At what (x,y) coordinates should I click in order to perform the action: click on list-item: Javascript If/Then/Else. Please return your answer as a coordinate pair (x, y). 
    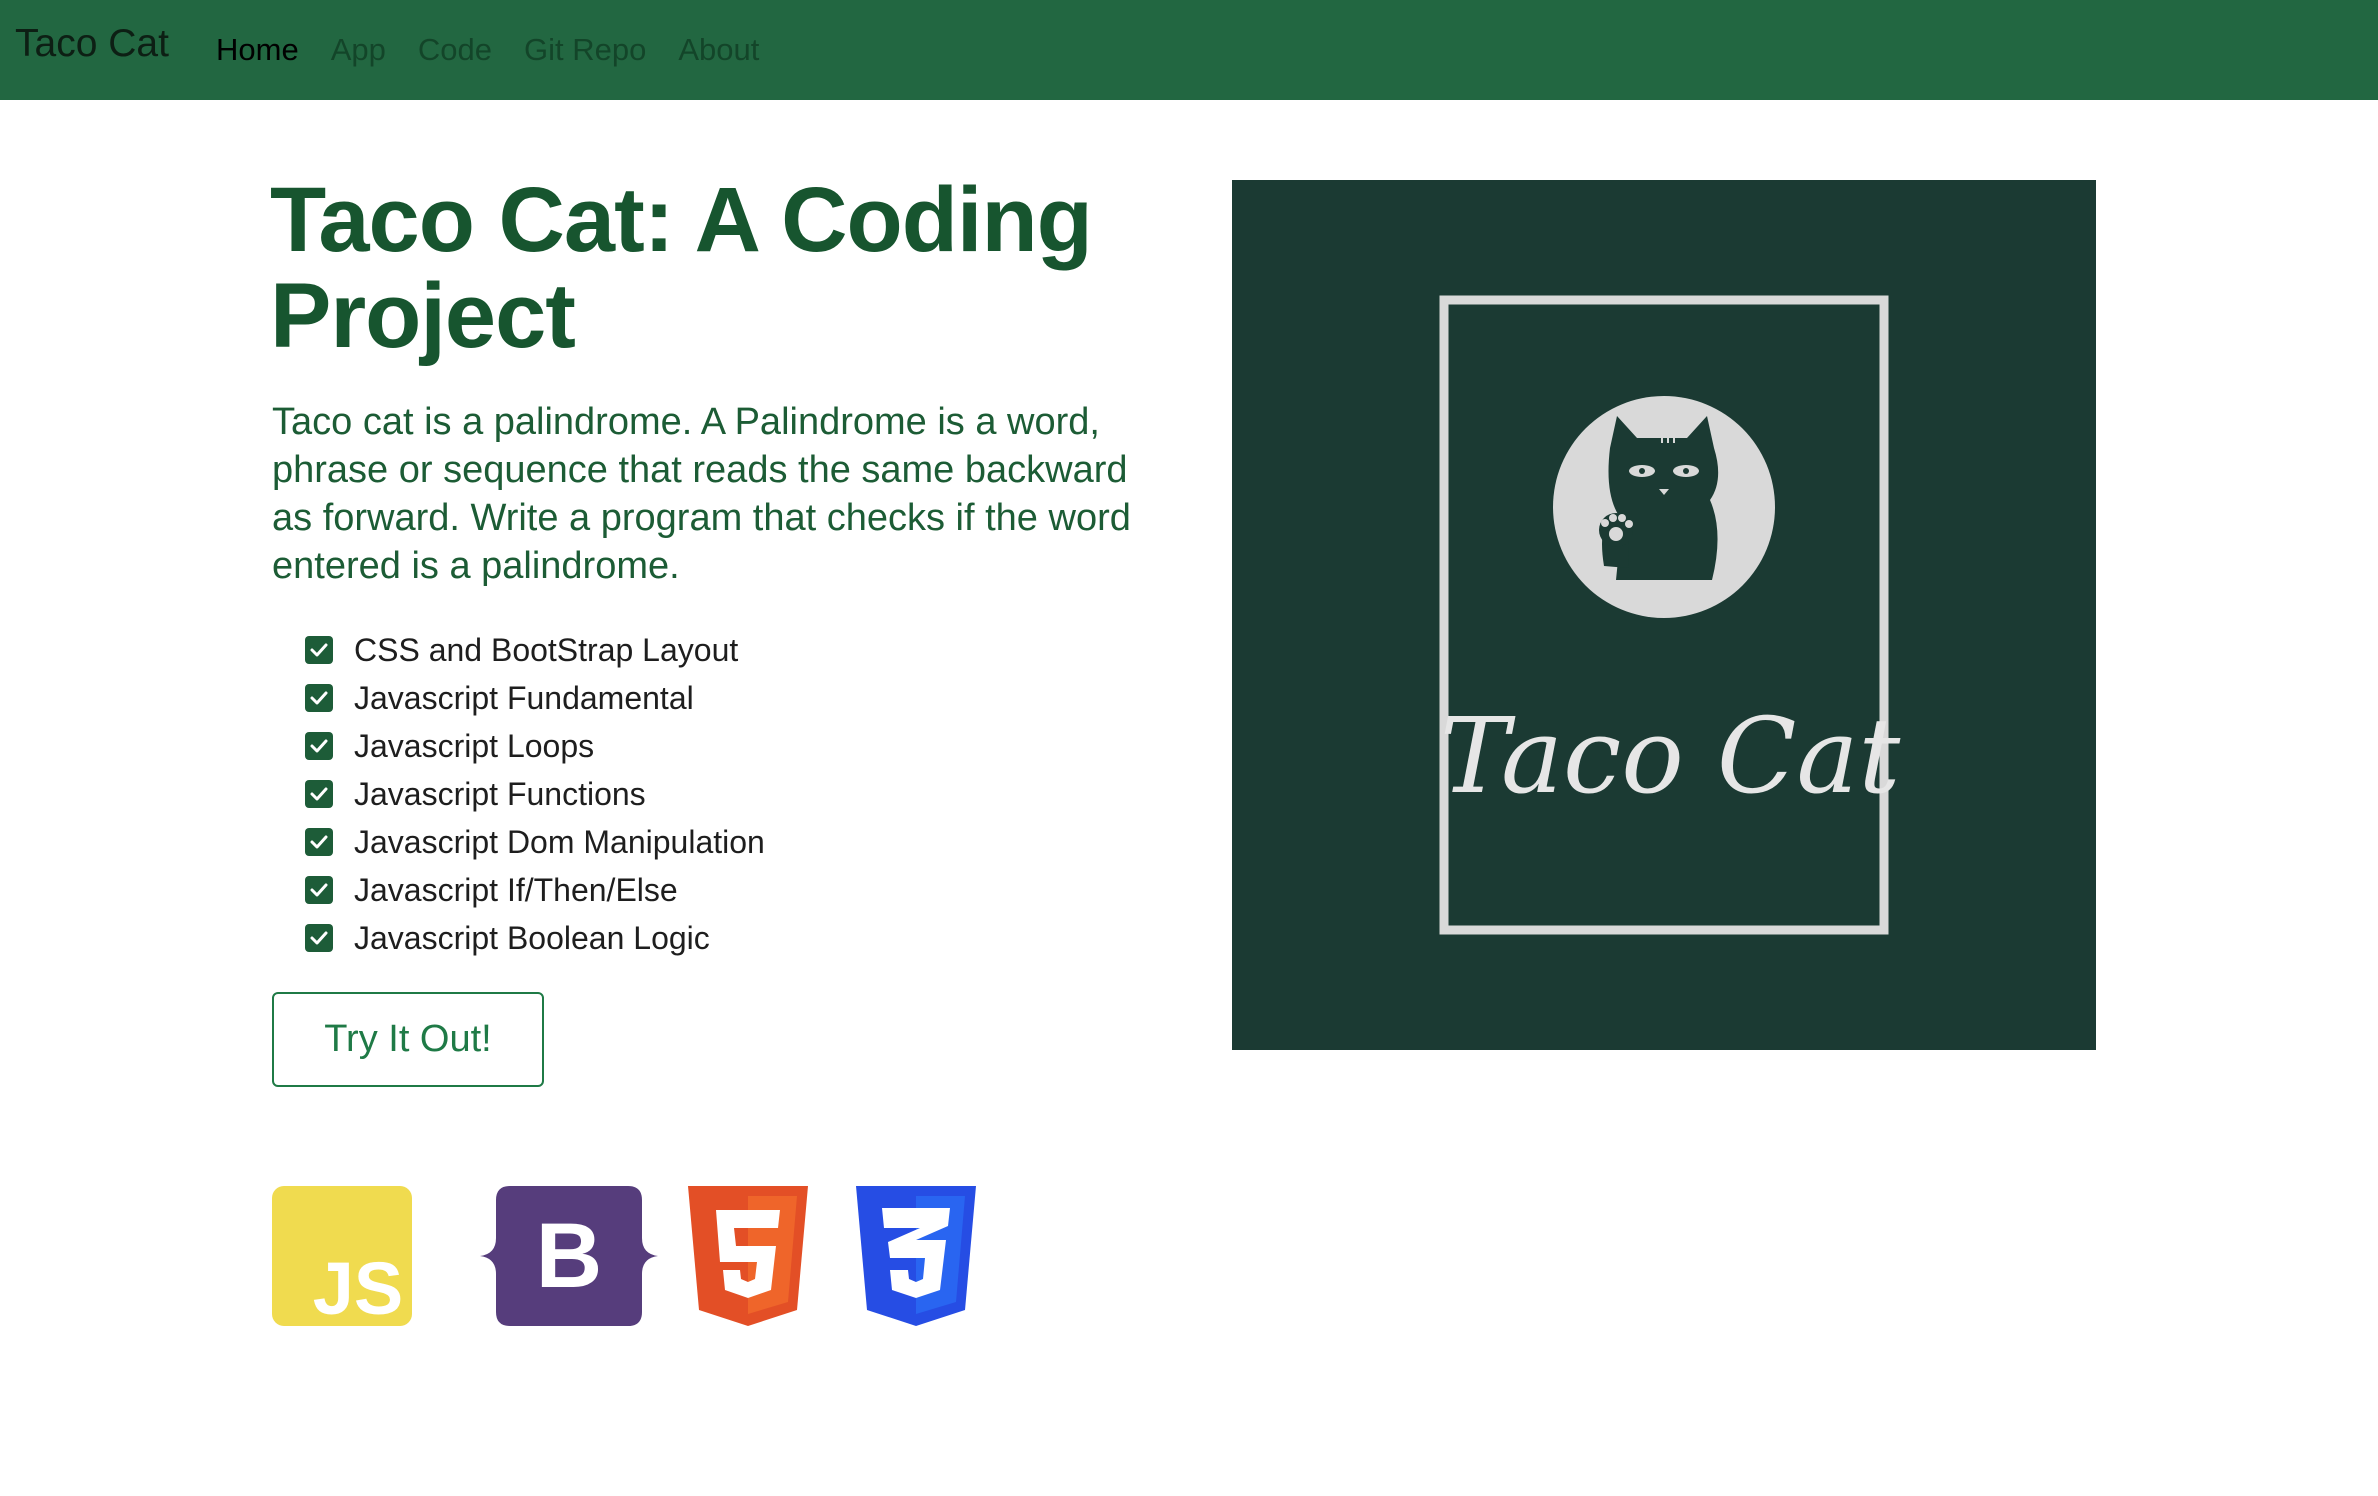
    Looking at the image, I should click on (535, 890).